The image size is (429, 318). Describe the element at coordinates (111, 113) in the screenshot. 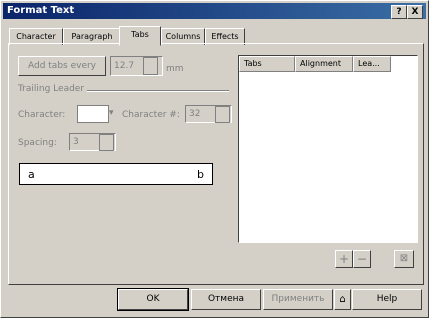

I see `chevron-down-icon: ▾` at that location.